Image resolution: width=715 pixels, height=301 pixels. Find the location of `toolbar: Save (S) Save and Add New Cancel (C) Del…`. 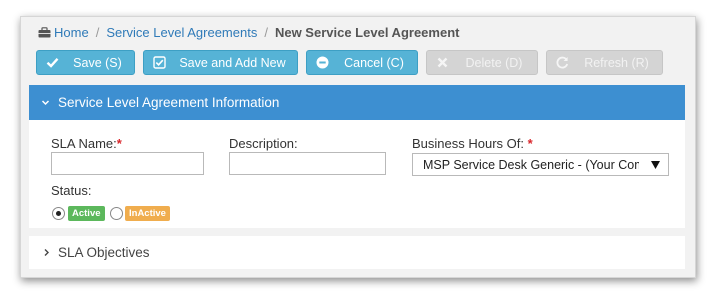

toolbar: Save (S) Save and Add New Cancel (C) Del… is located at coordinates (353, 62).